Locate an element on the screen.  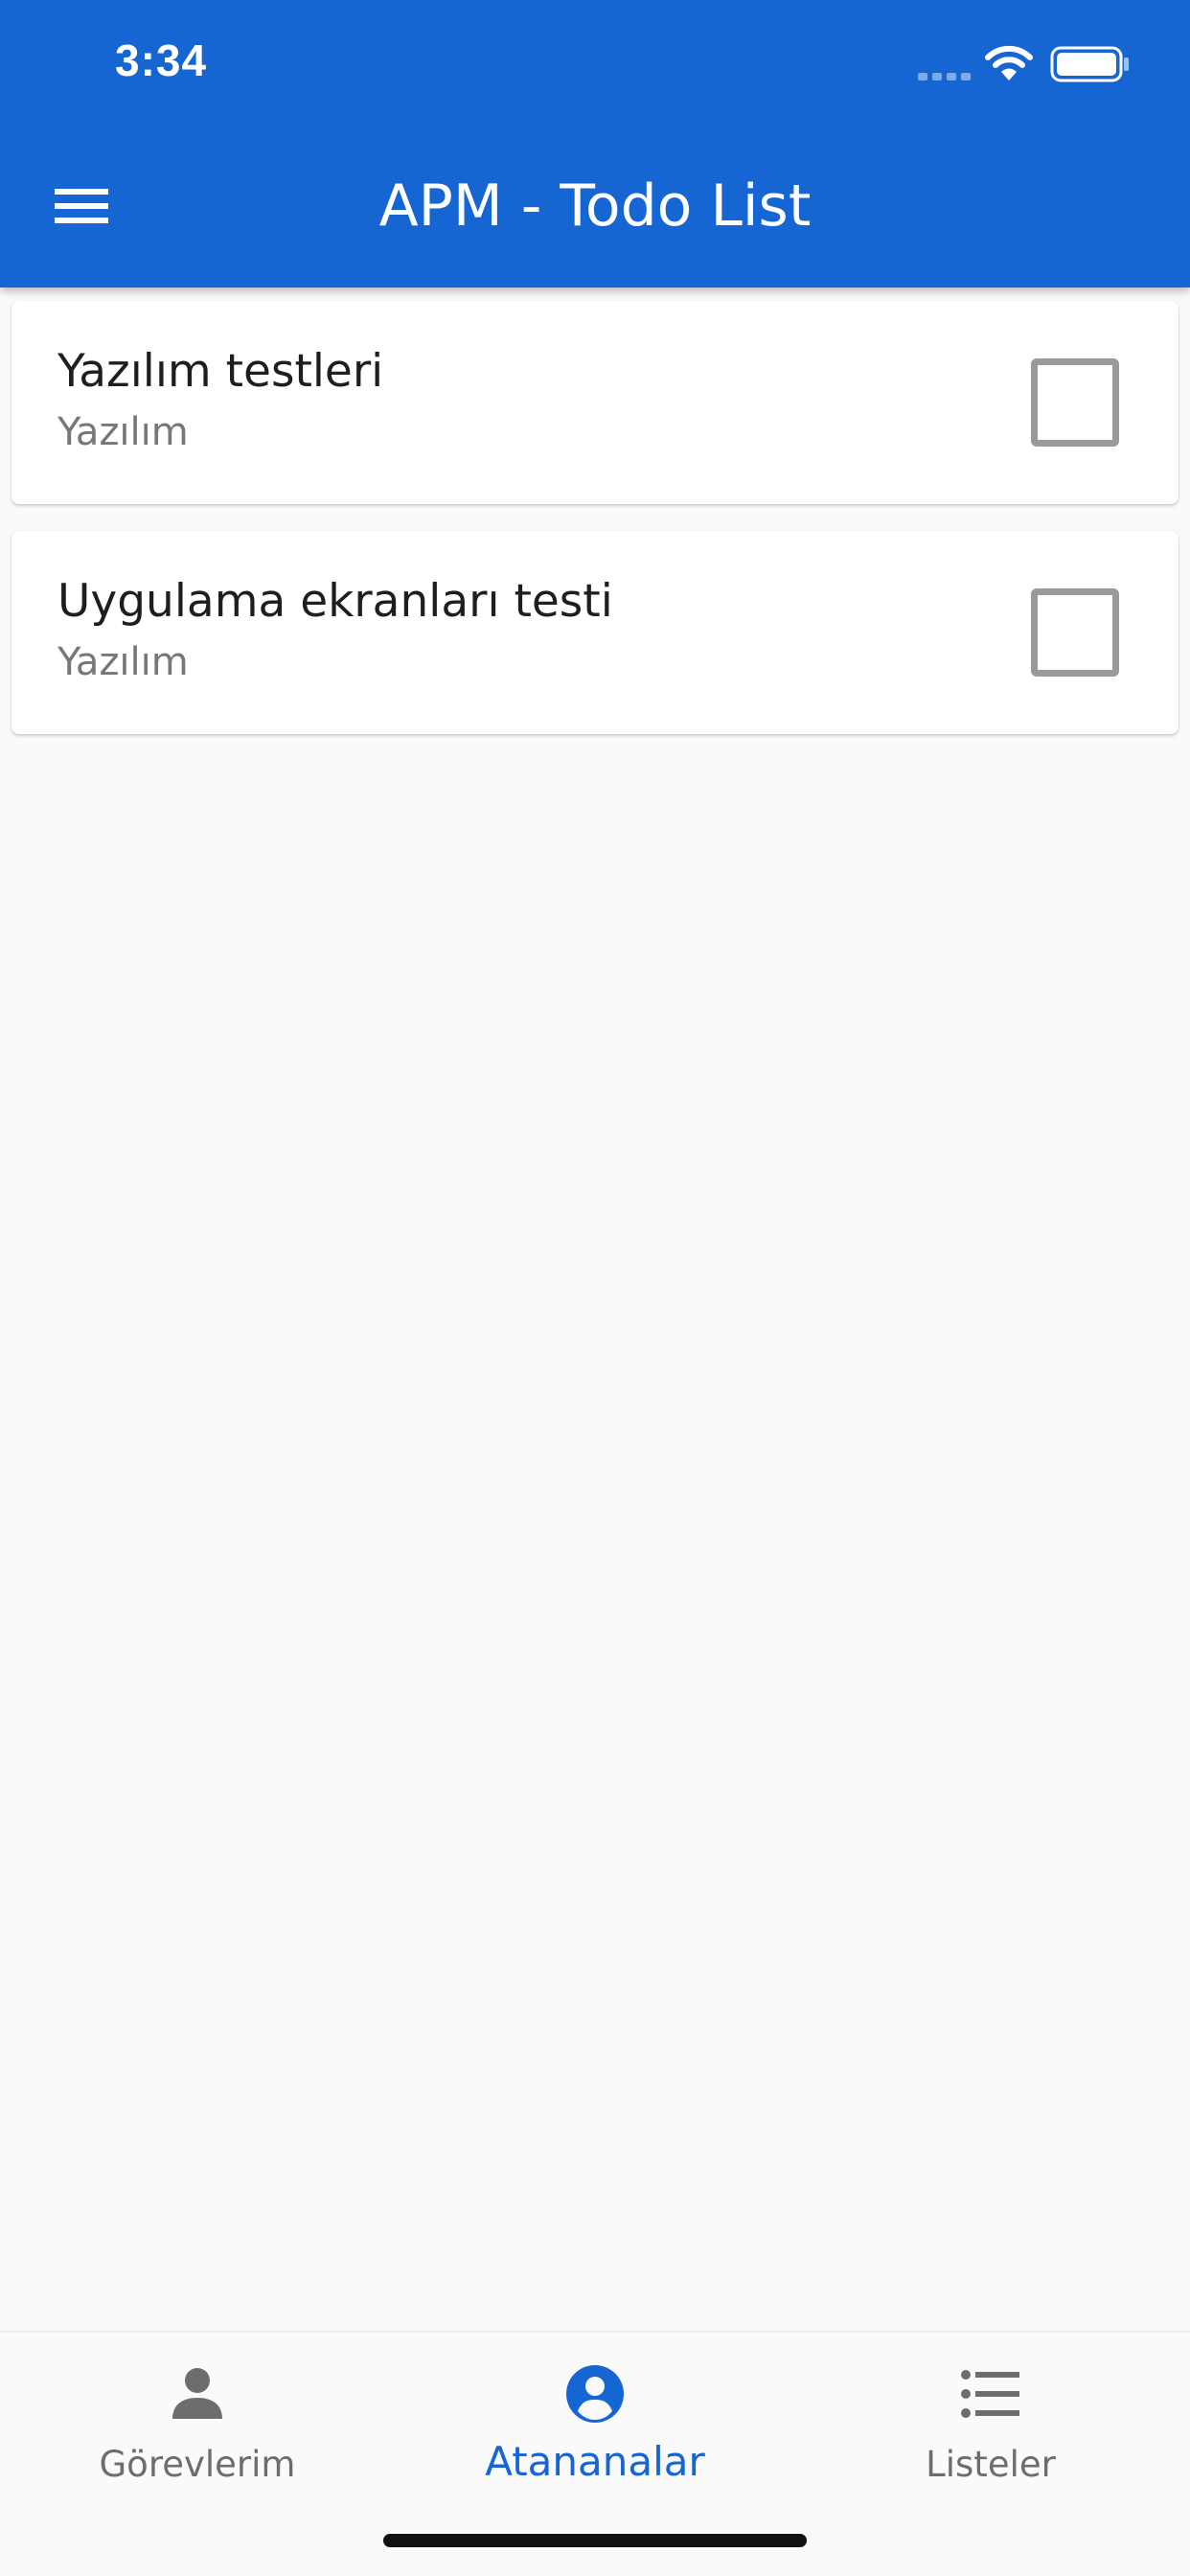
wifi-icon is located at coordinates (1009, 63).